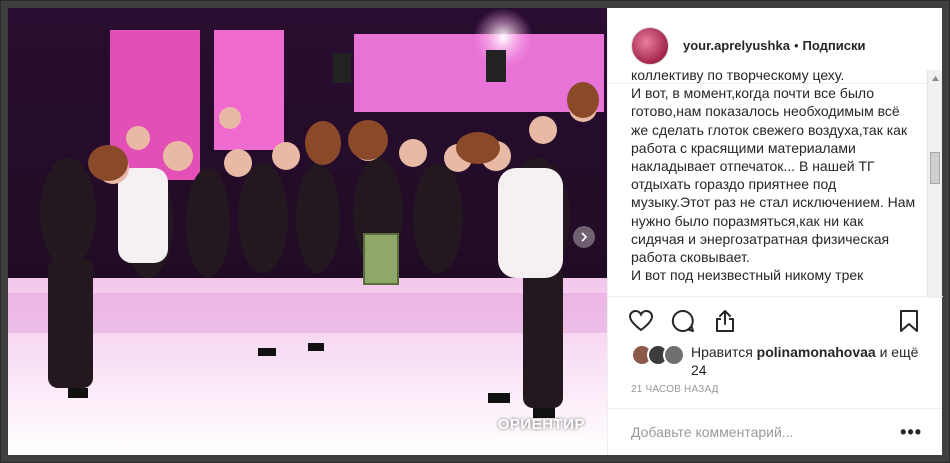  What do you see at coordinates (775, 296) in the screenshot?
I see `divider` at bounding box center [775, 296].